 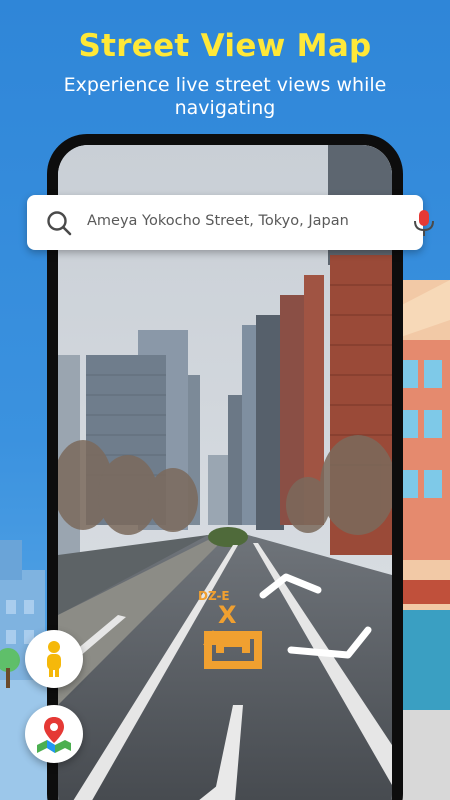 What do you see at coordinates (424, 223) in the screenshot?
I see `microphone-icon` at bounding box center [424, 223].